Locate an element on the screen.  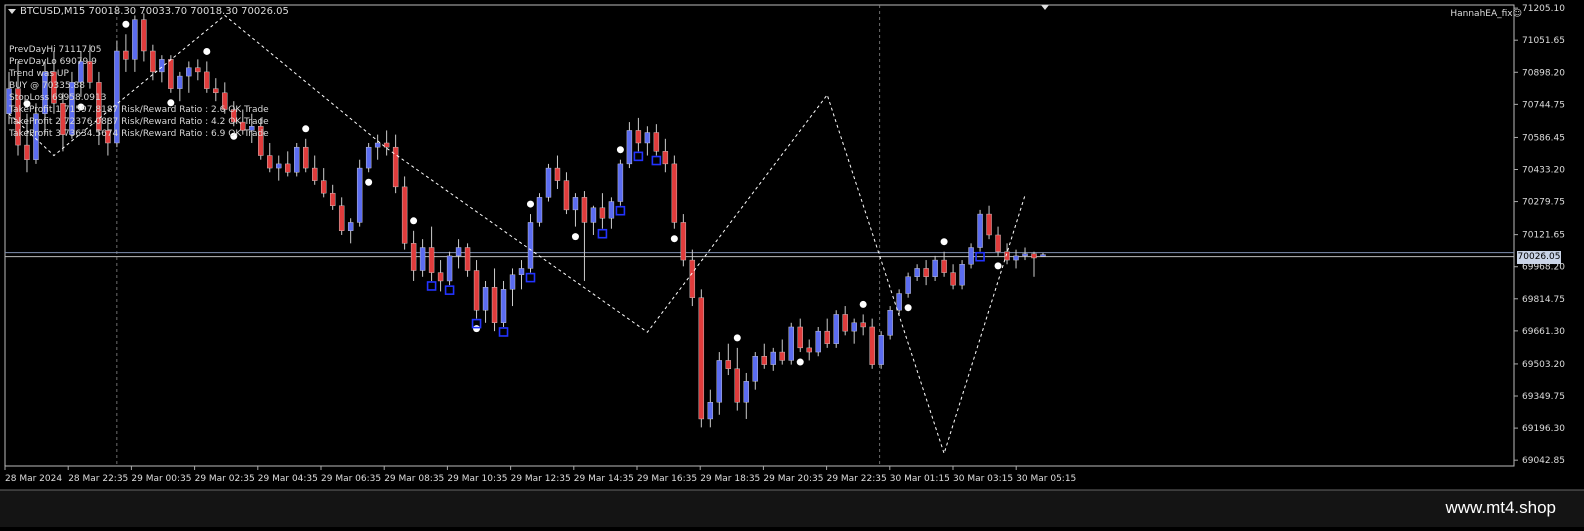
symbol-label: BTCUSD,M15 is located at coordinates (53, 11).